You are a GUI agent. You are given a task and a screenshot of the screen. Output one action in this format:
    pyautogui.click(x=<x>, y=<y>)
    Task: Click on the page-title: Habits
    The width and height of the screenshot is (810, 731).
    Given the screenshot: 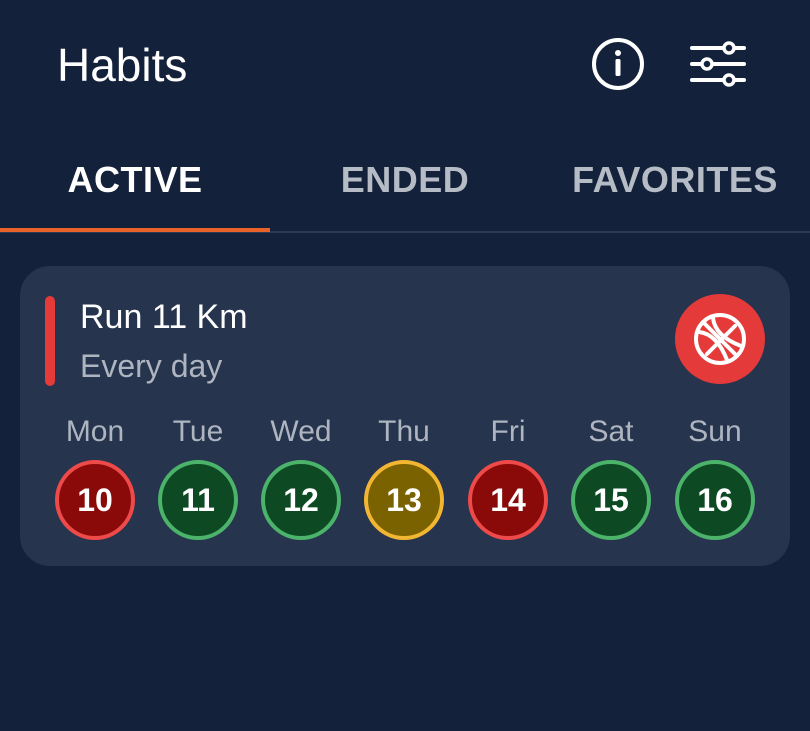 What is the action you would take?
    pyautogui.click(x=122, y=65)
    